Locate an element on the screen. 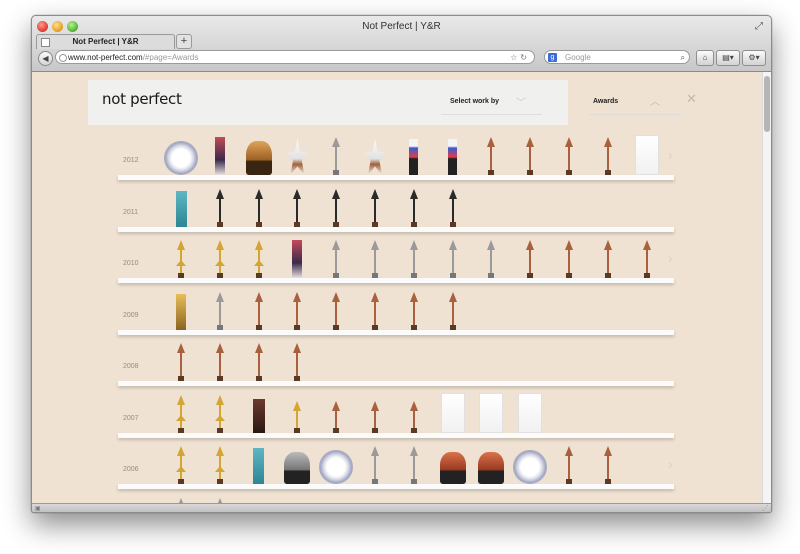 The height and width of the screenshot is (554, 800). arrow-head is located at coordinates (375, 193).